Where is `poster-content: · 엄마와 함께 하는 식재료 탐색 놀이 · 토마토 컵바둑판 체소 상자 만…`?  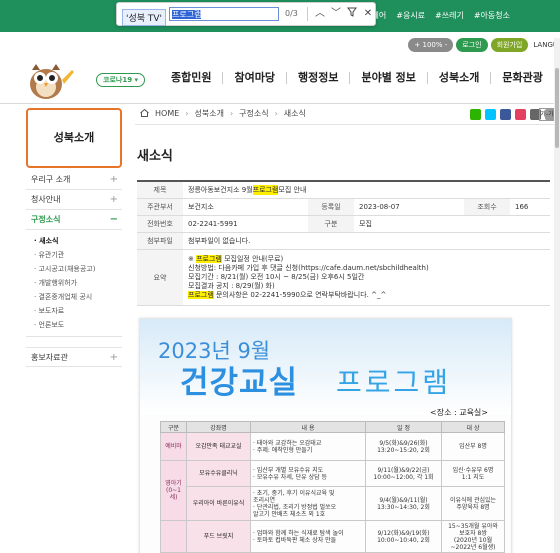 poster-content: · 엄마와 함께 하는 식재료 탐색 놀이 · 토마토 컵바둑판 체소 상자 만… is located at coordinates (308, 536).